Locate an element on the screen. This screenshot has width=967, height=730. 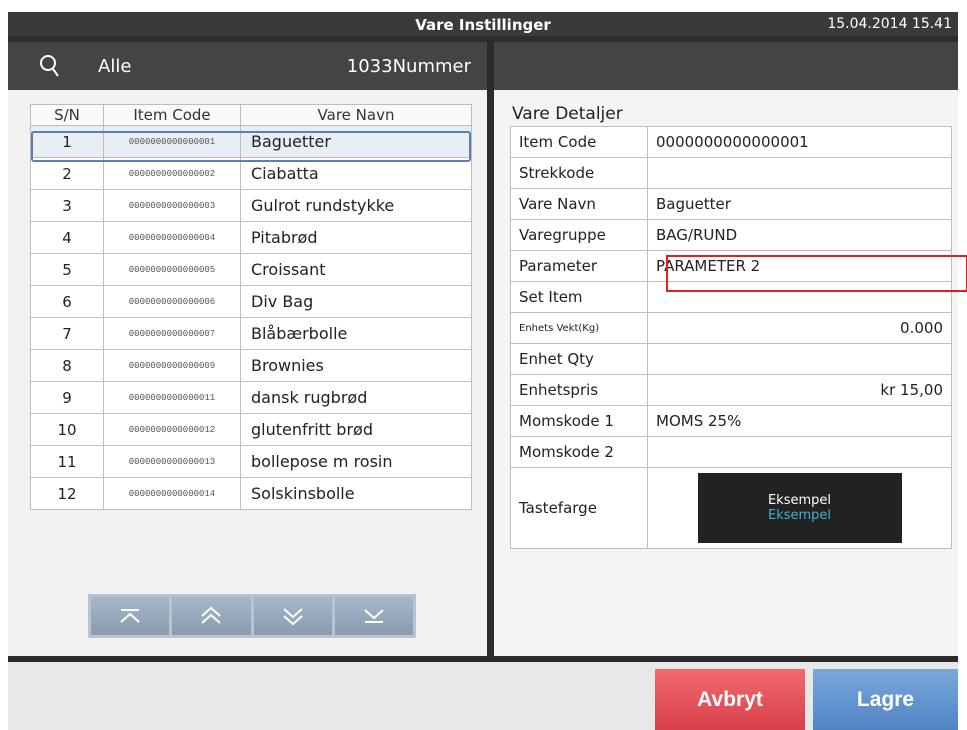
vat2-field is located at coordinates (799, 452).